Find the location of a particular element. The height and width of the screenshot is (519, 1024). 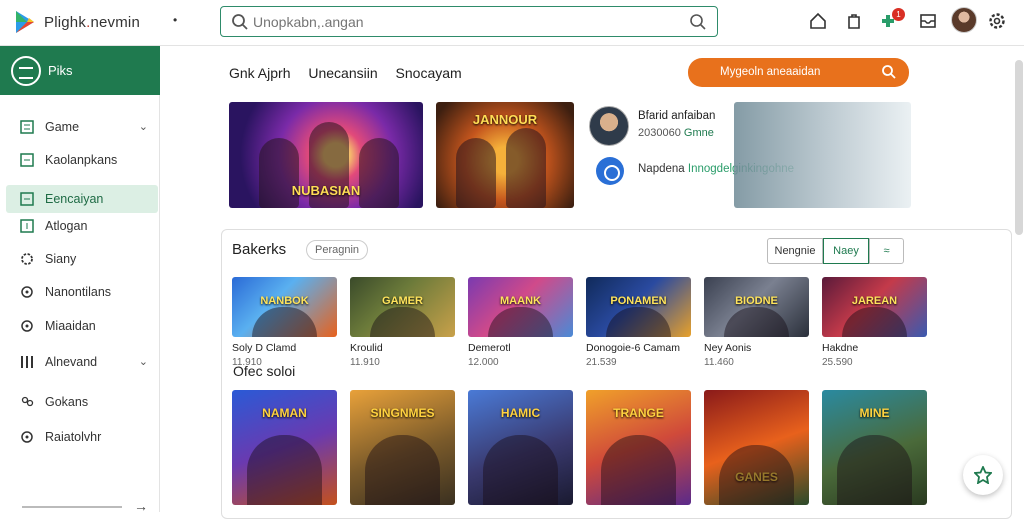

grid-icon is located at coordinates (27, 160).